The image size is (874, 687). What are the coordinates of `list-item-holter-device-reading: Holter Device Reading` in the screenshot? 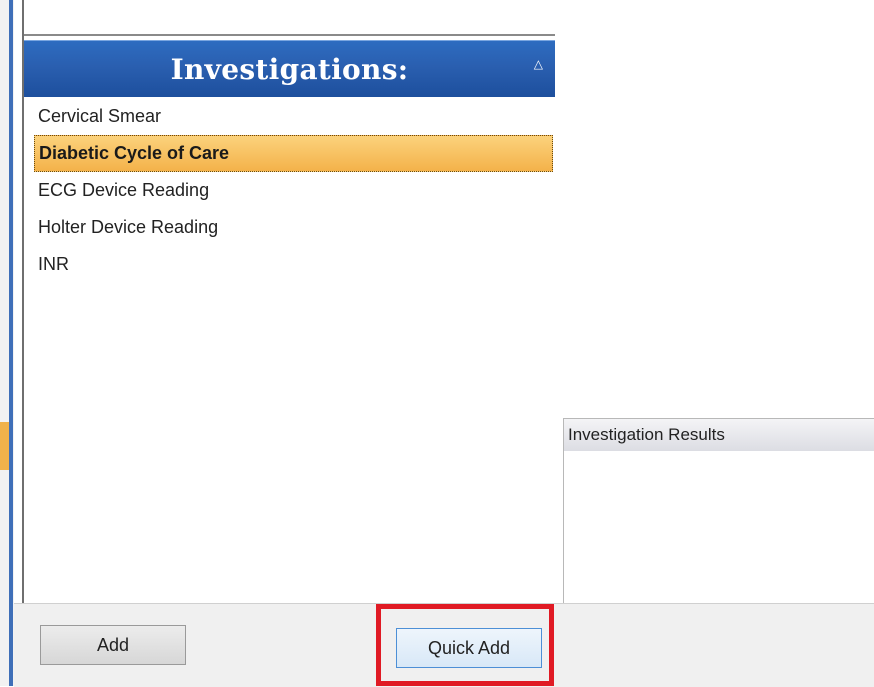 It's located at (293, 227).